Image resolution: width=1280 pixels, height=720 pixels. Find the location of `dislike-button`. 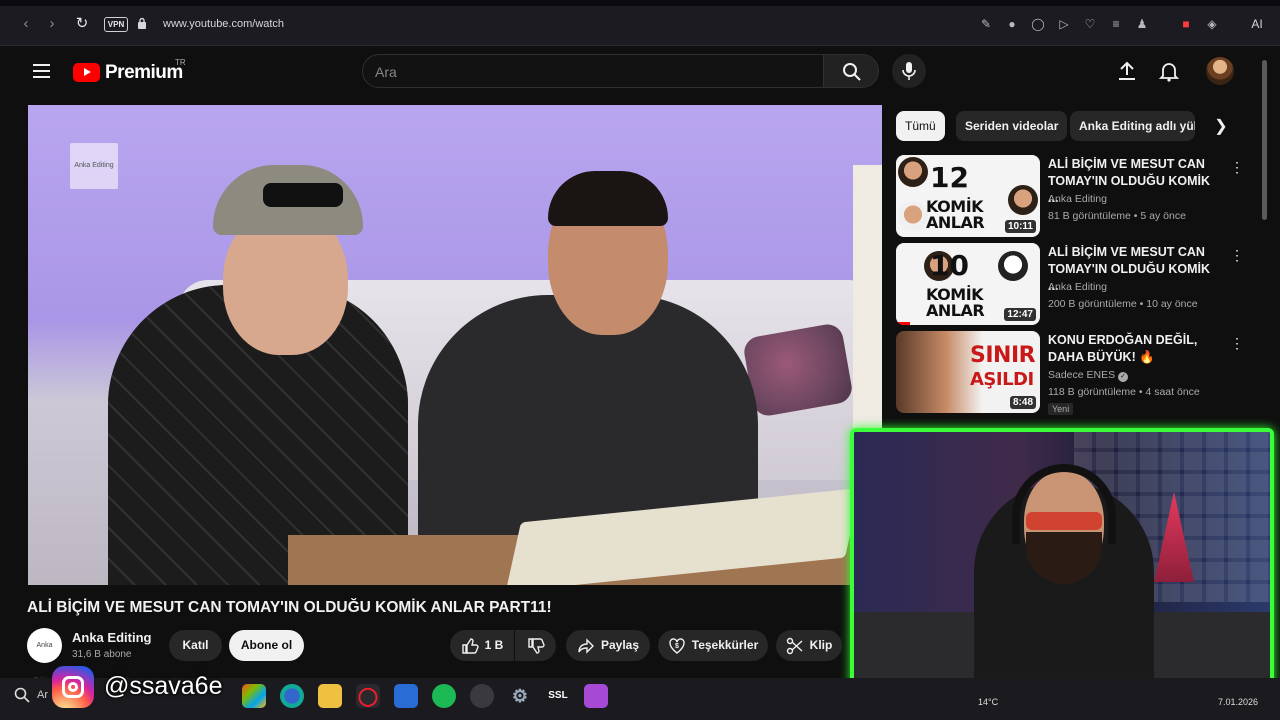

dislike-button is located at coordinates (535, 645).